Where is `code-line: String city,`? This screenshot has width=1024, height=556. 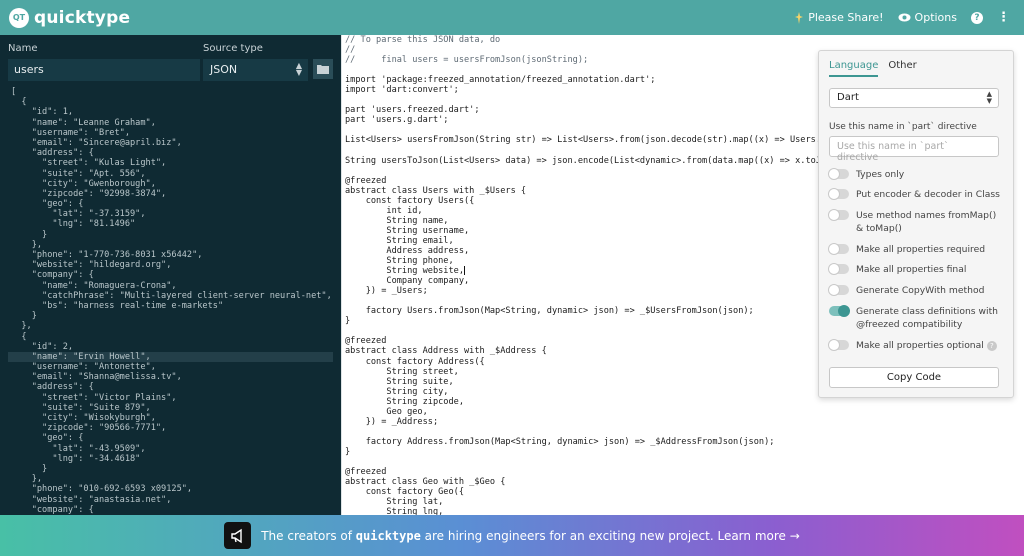 code-line: String city, is located at coordinates (397, 391).